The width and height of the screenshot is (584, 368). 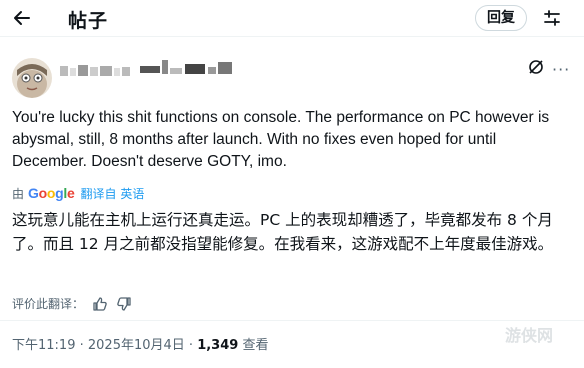 I want to click on reply-button: 回复, so click(x=501, y=18).